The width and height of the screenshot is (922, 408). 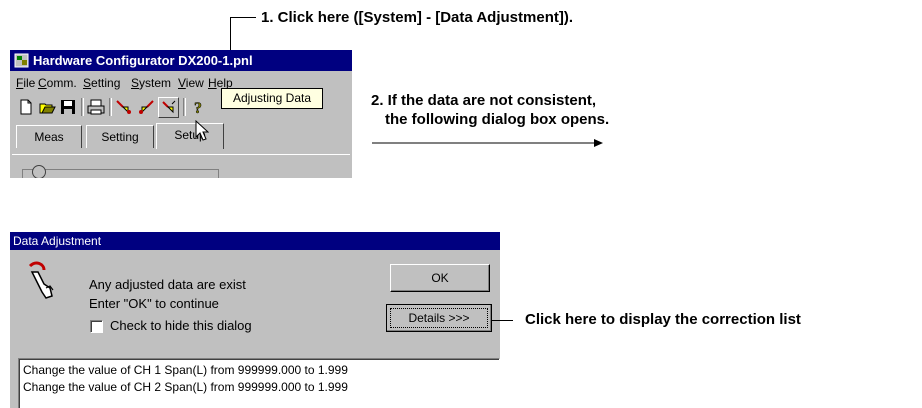 What do you see at coordinates (26, 107) in the screenshot?
I see `new-file-icon` at bounding box center [26, 107].